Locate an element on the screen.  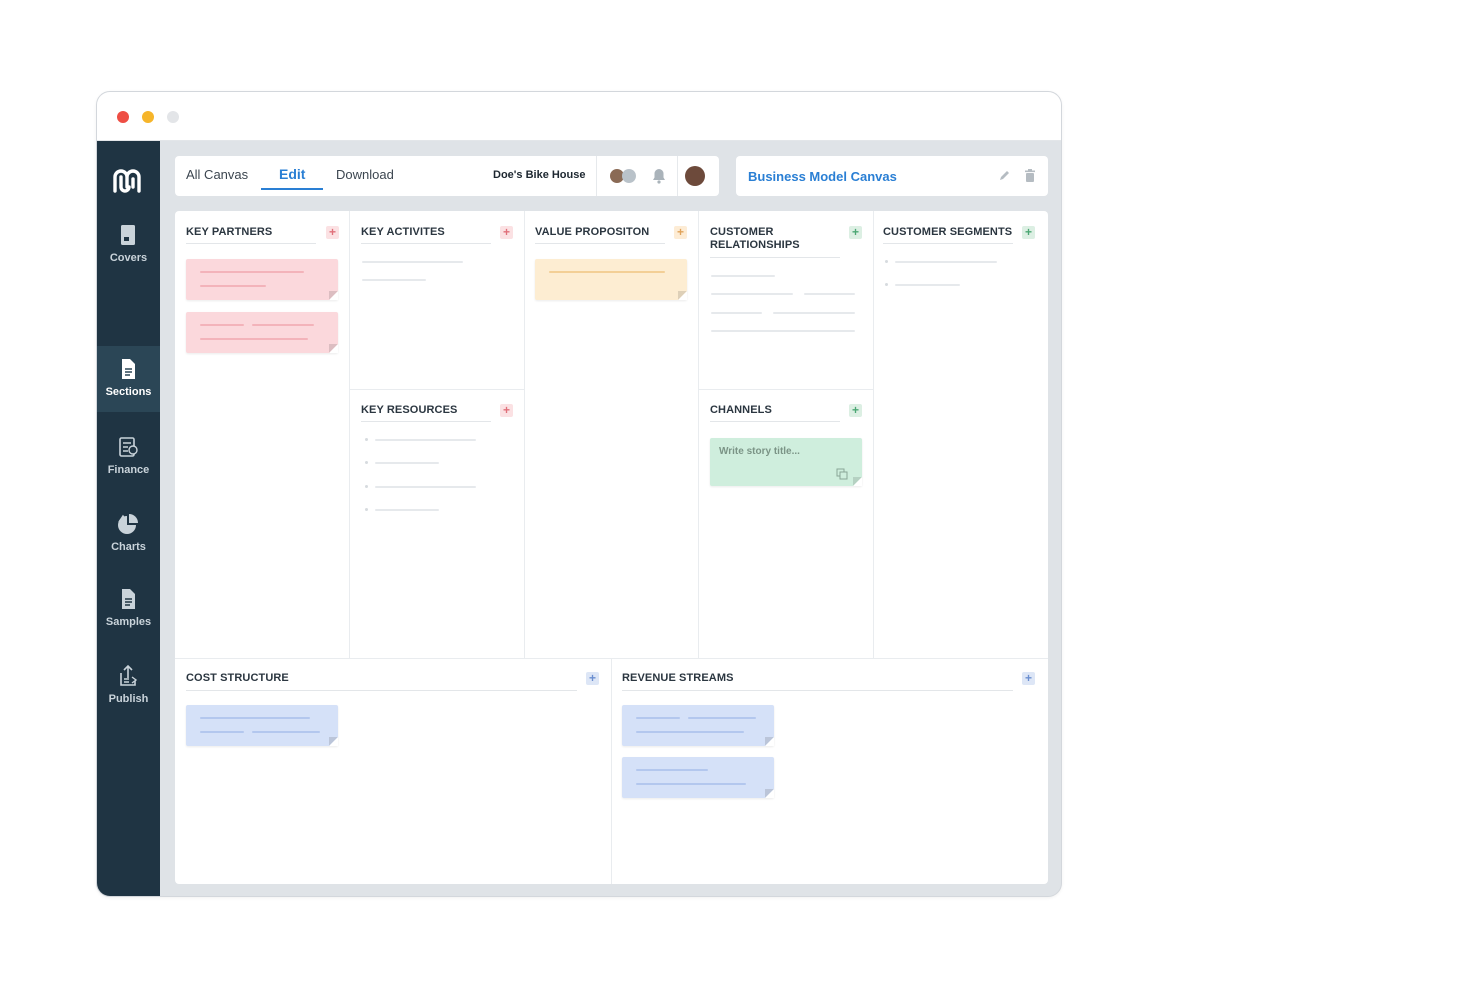
section-customer-relationships: CUSTOMER RELATIONSHIPS + is located at coordinates (786, 301).